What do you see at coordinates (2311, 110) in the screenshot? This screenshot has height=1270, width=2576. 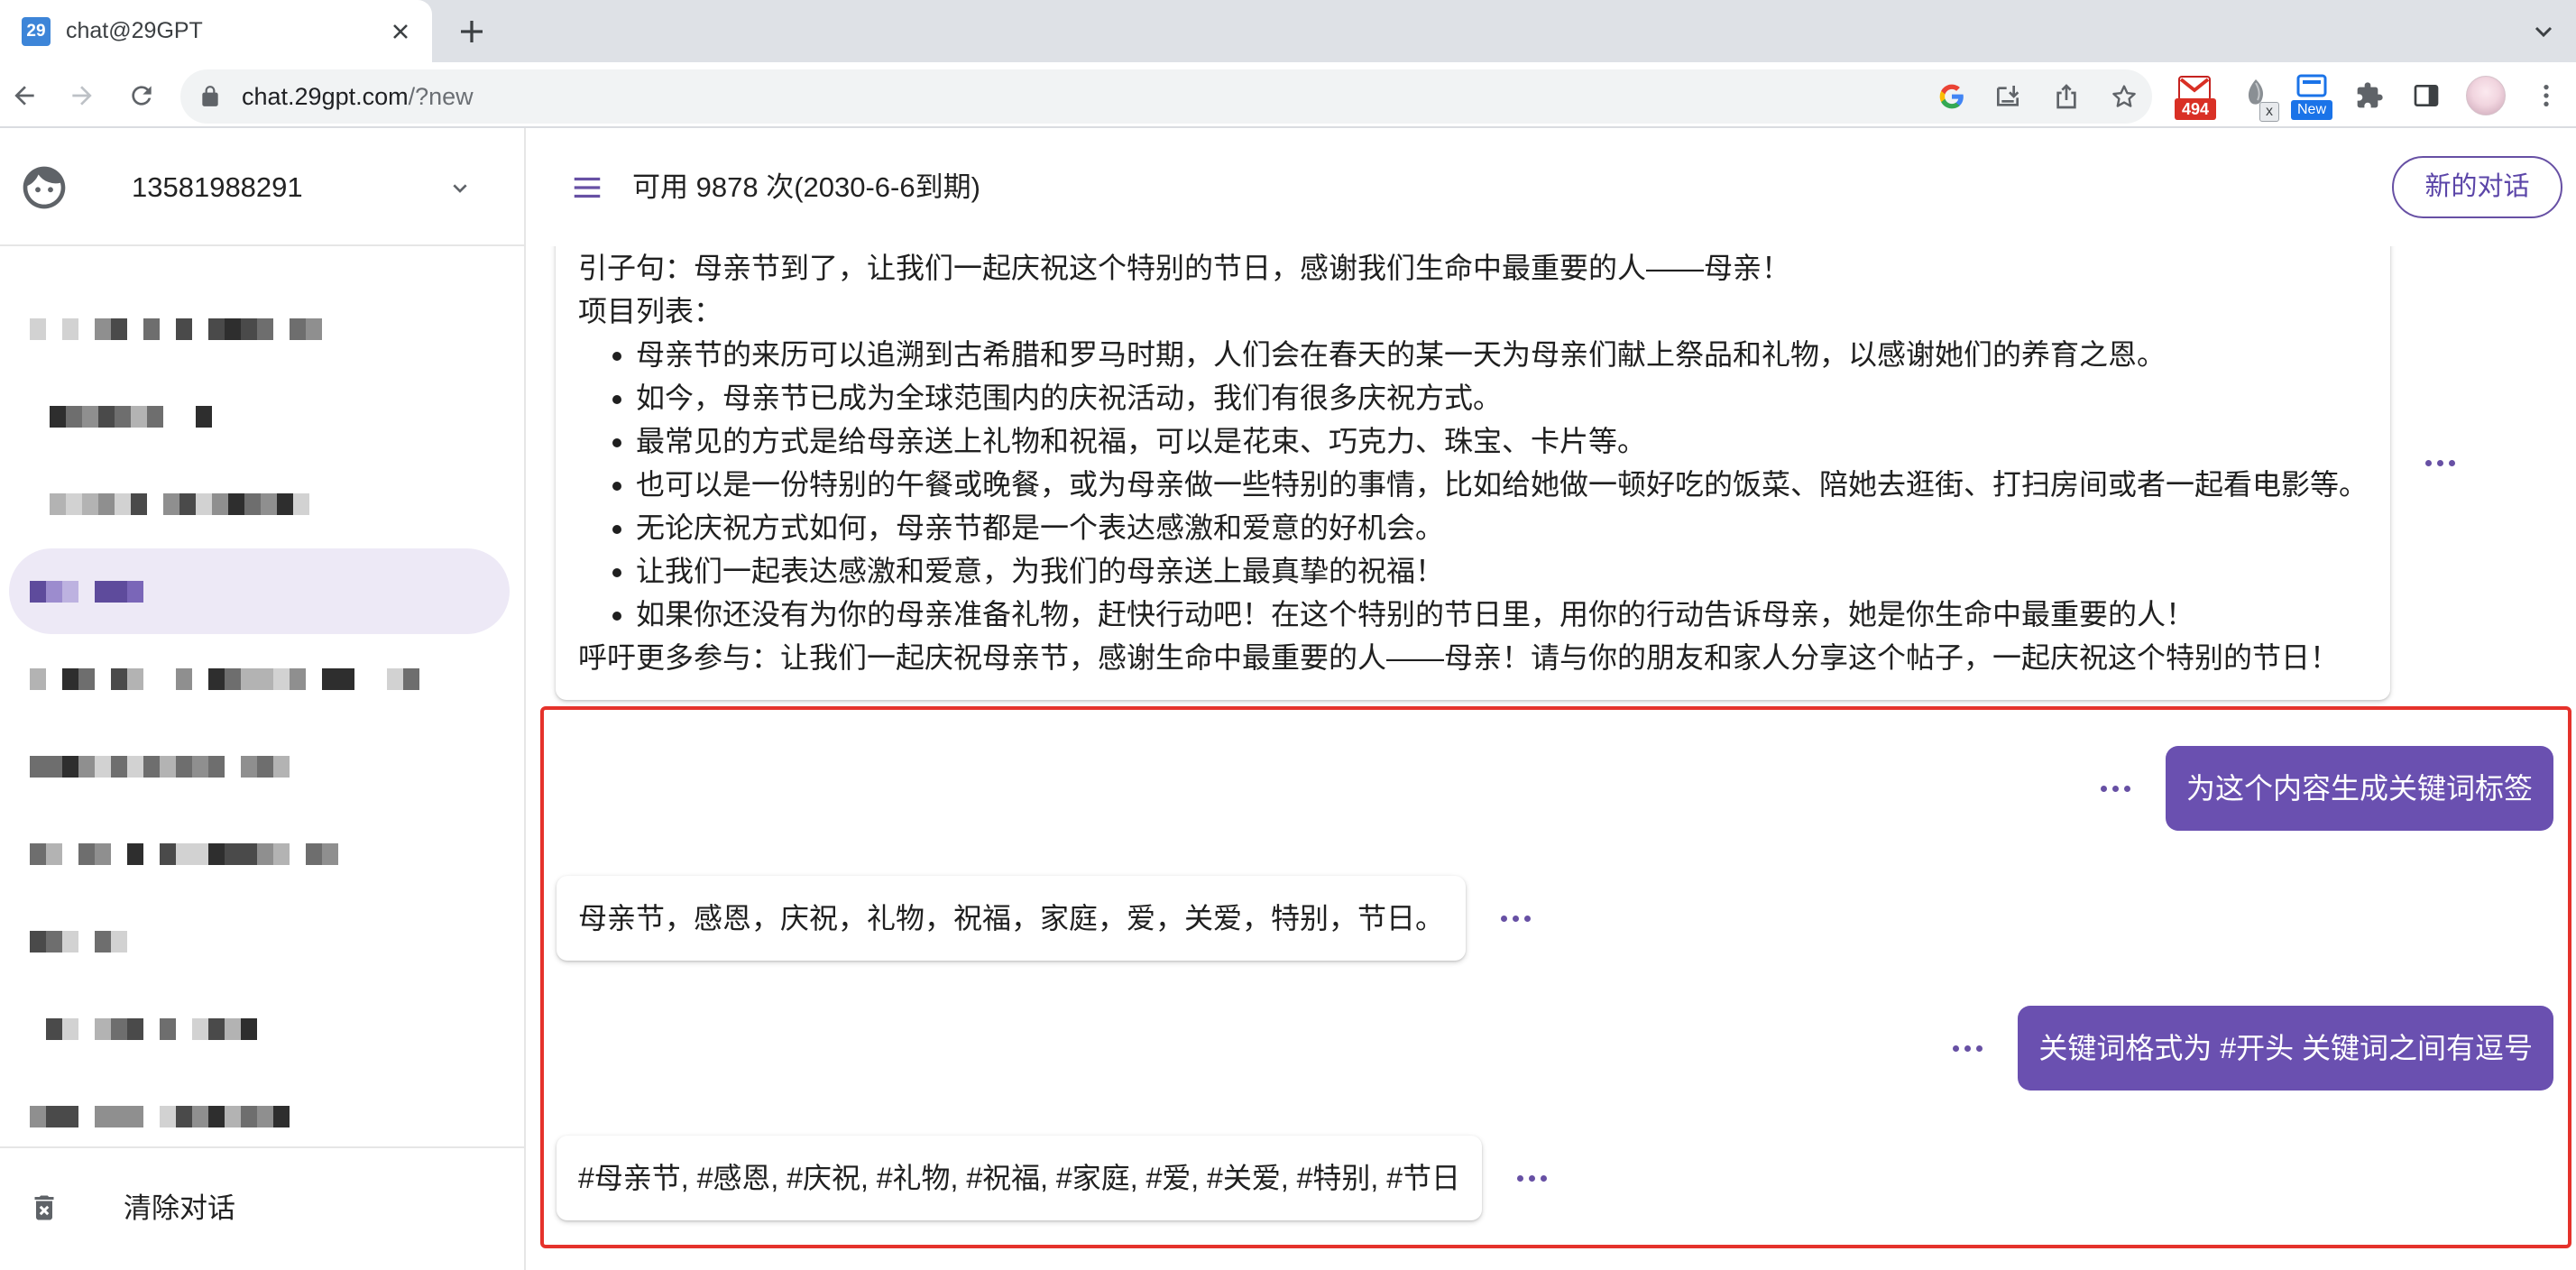 I see `new-extension-badge: New` at bounding box center [2311, 110].